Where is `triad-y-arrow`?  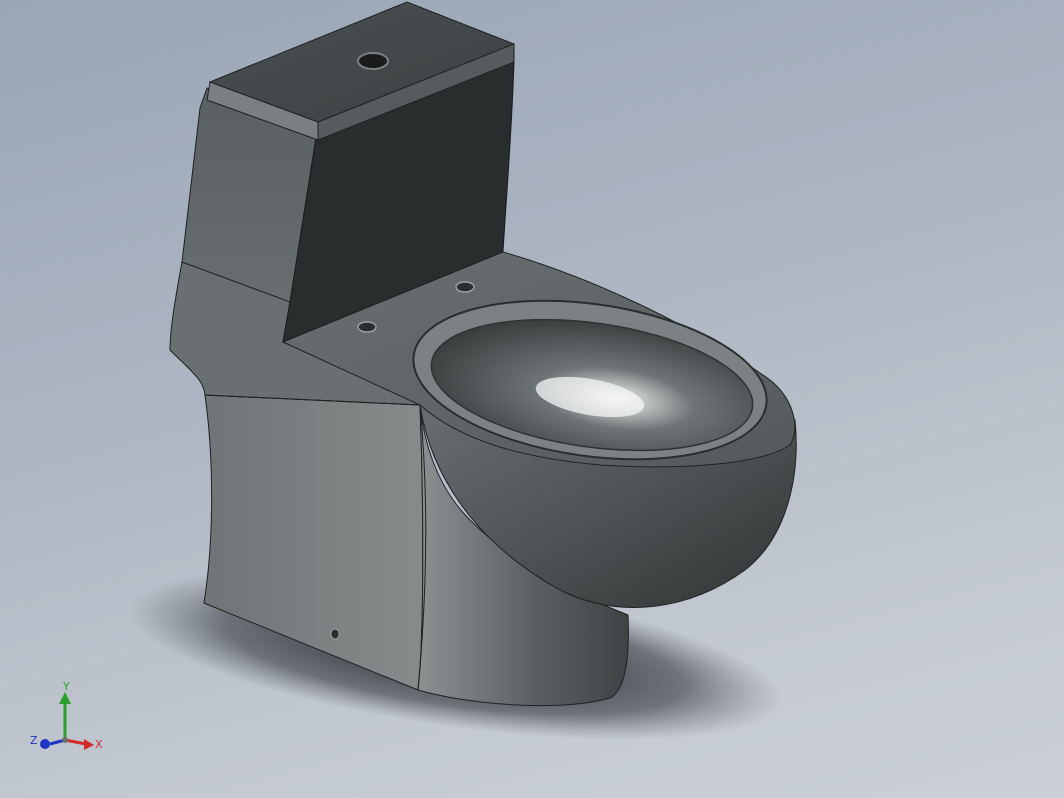
triad-y-arrow is located at coordinates (65, 698).